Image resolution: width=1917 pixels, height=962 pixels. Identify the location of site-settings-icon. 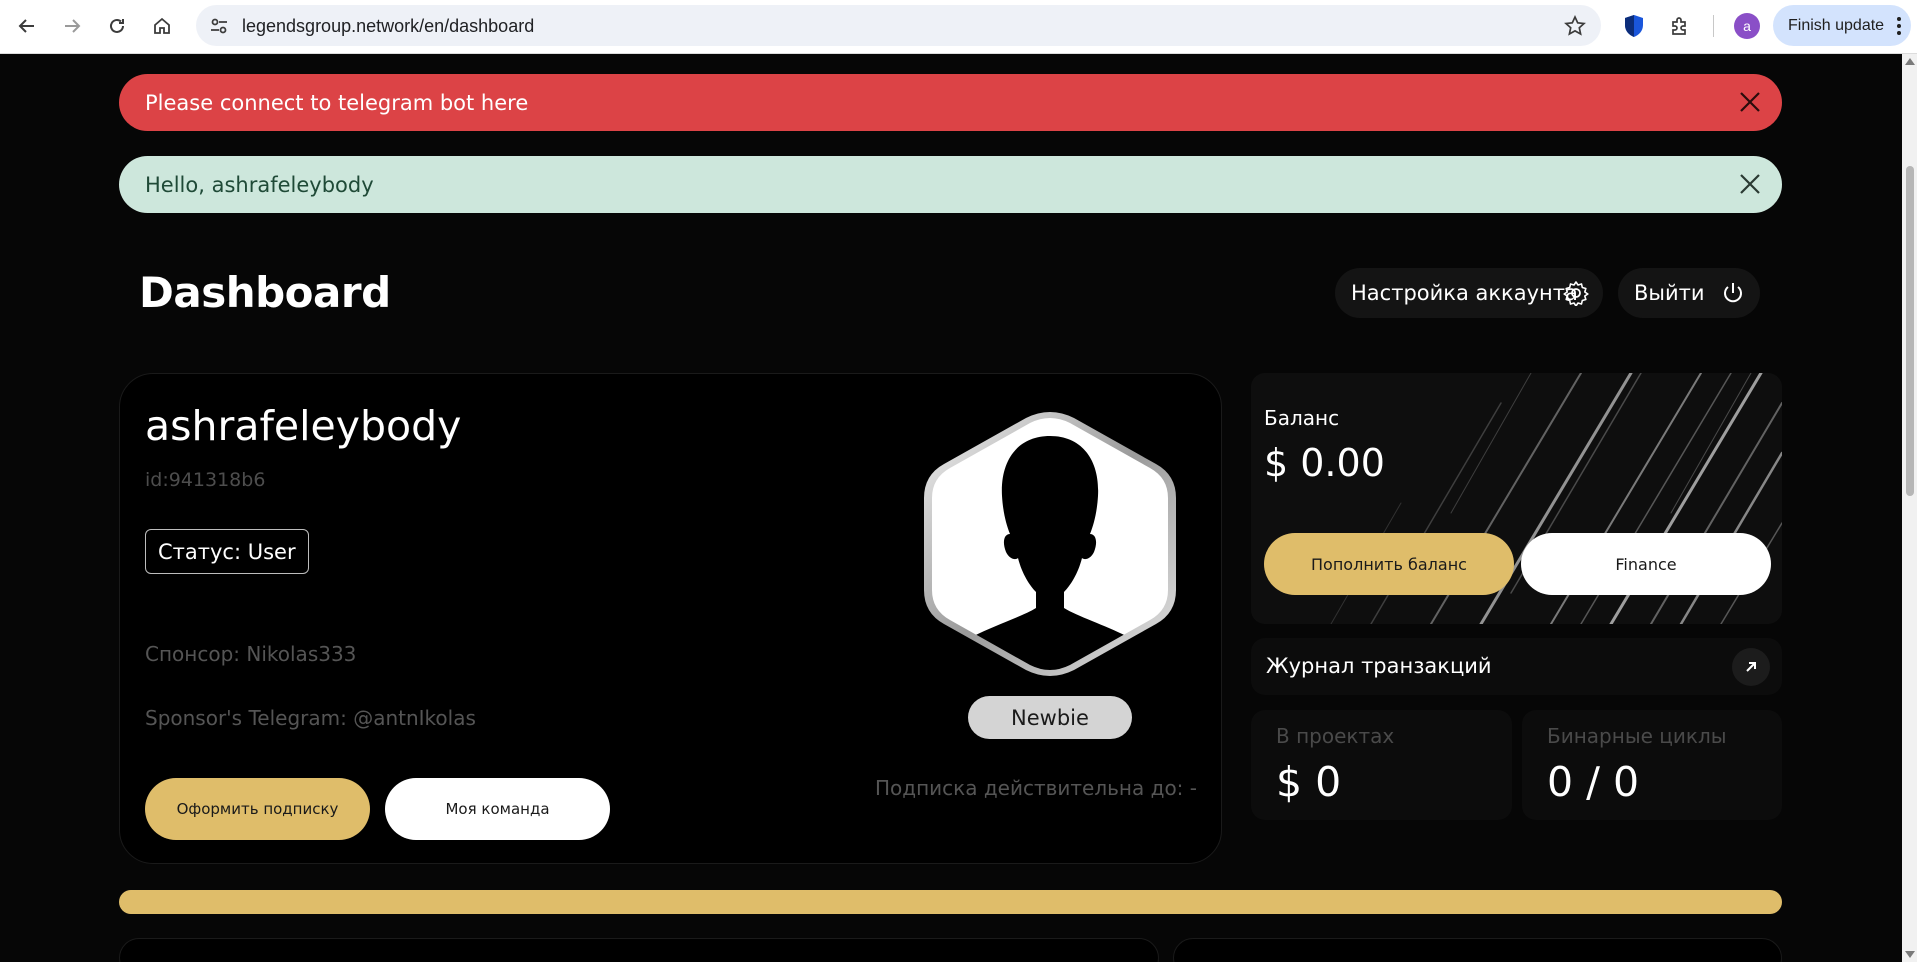
(219, 26).